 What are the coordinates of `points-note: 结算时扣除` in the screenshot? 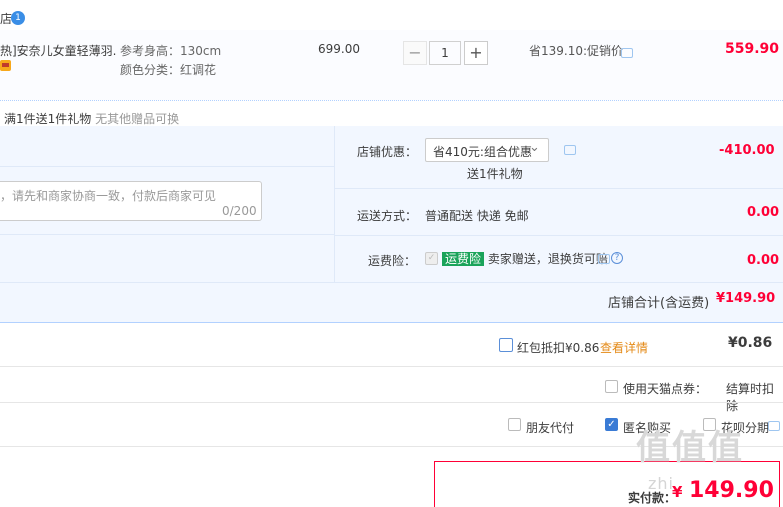 It's located at (750, 397).